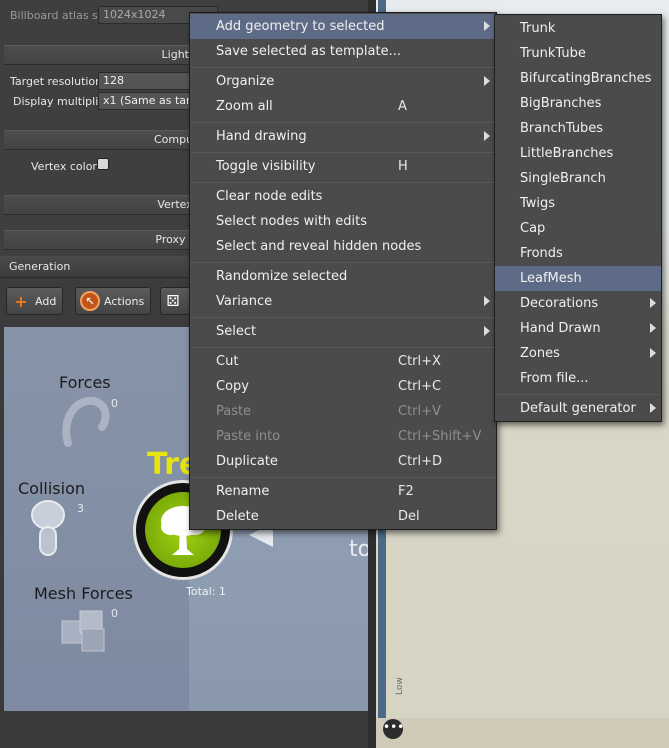  I want to click on menu-item-hand-drawing: Hand drawing, so click(343, 136).